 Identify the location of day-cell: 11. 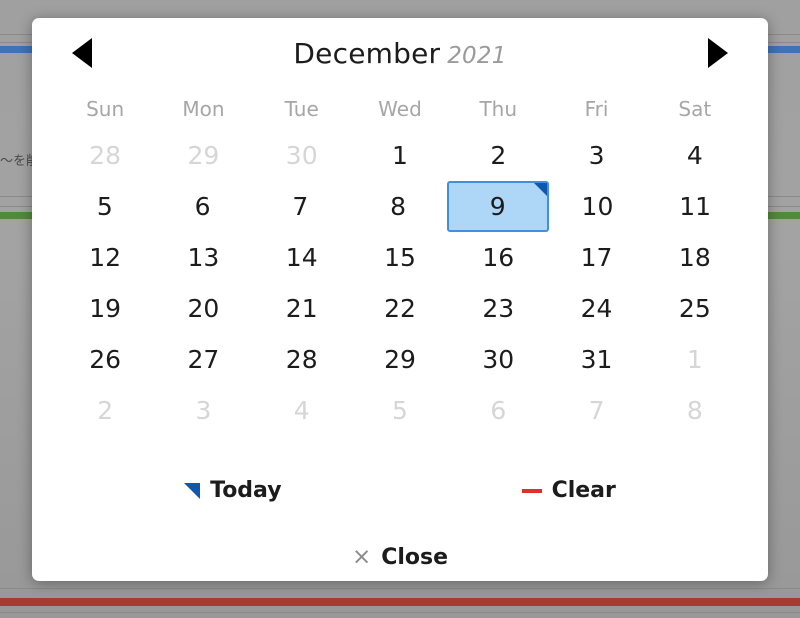
(695, 206).